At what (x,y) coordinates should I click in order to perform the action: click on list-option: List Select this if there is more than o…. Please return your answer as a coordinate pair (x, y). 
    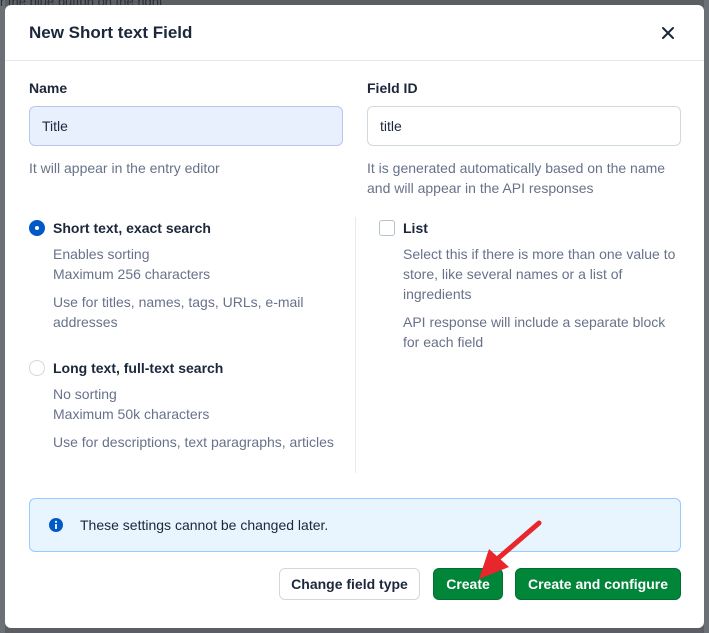
    Looking at the image, I should click on (530, 286).